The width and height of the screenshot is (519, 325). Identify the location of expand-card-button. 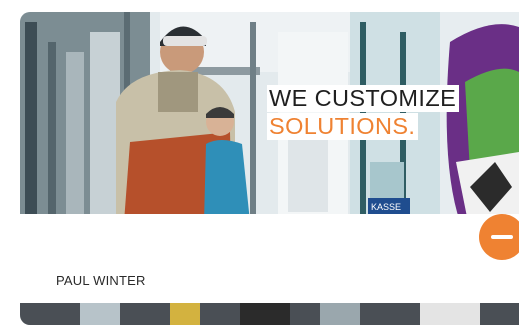
(499, 237).